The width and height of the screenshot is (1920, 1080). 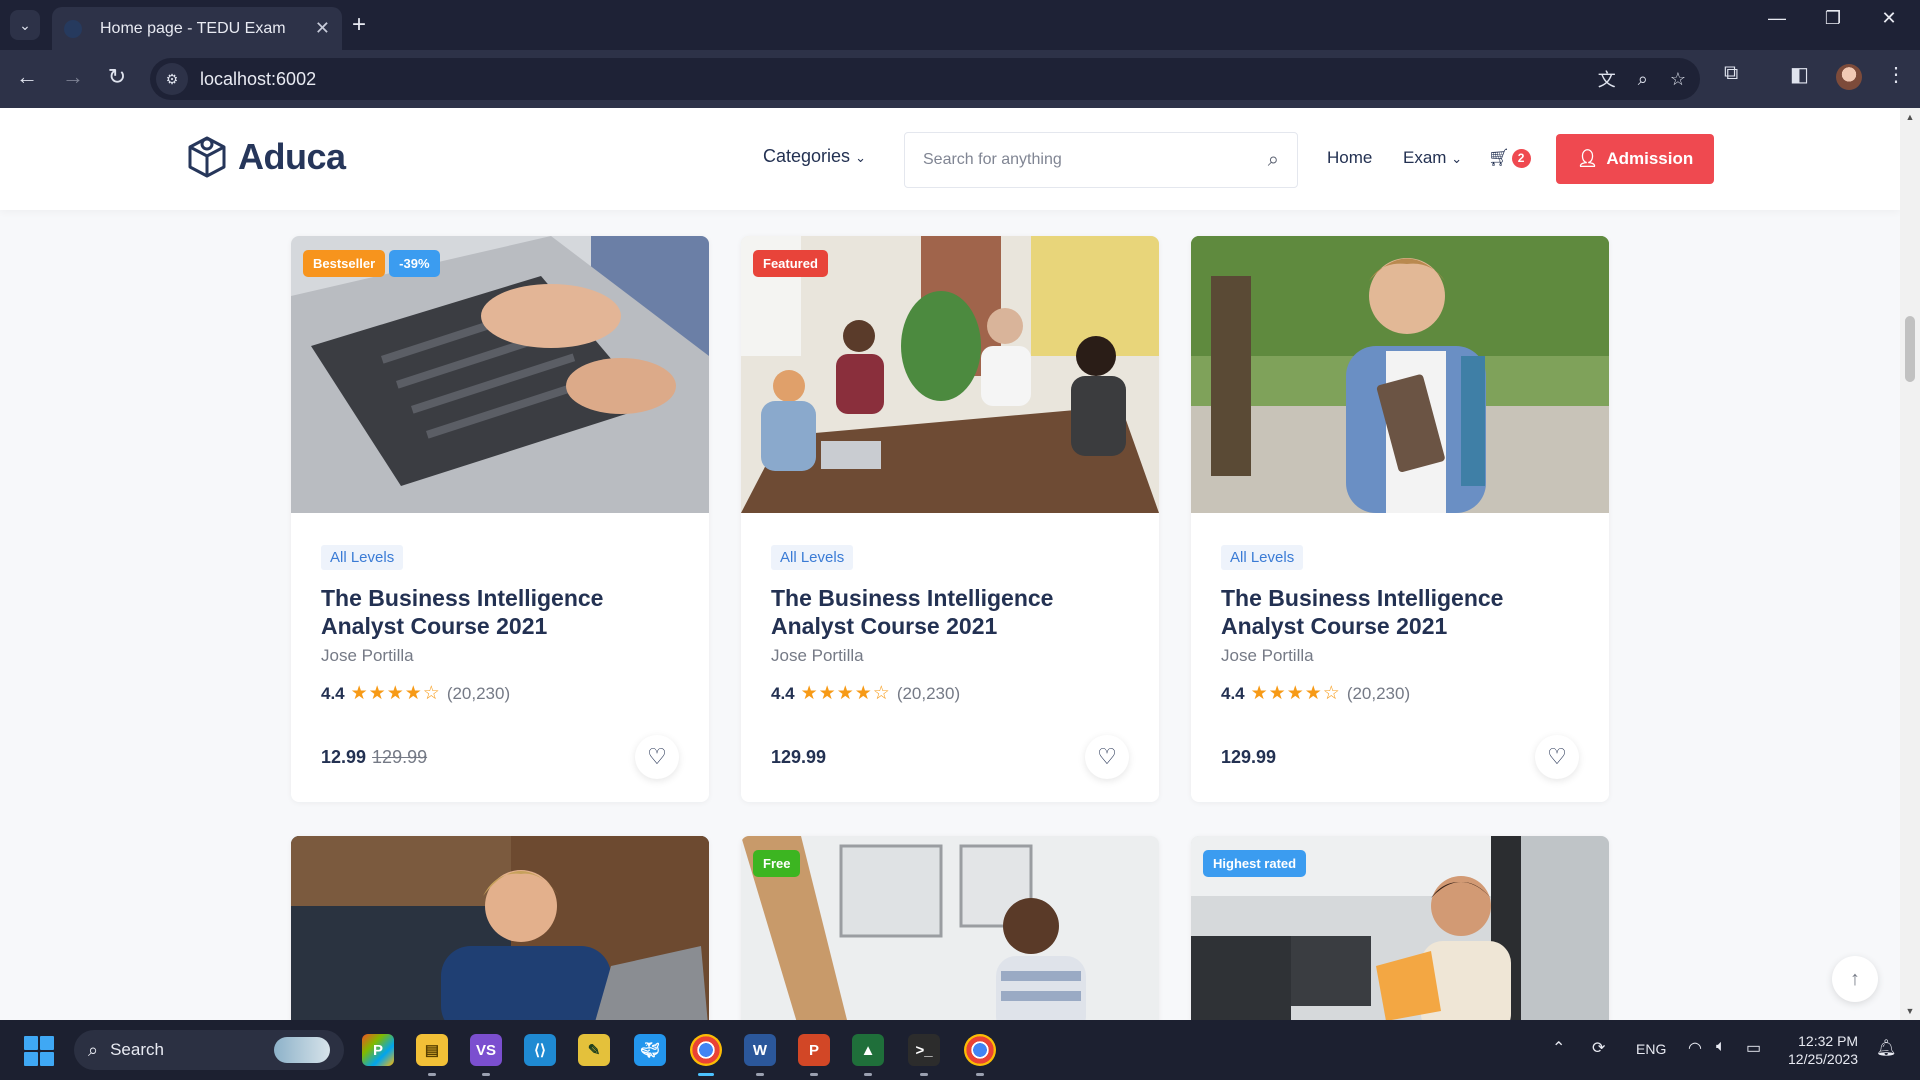 What do you see at coordinates (1833, 18) in the screenshot?
I see `restore-icon: ❐` at bounding box center [1833, 18].